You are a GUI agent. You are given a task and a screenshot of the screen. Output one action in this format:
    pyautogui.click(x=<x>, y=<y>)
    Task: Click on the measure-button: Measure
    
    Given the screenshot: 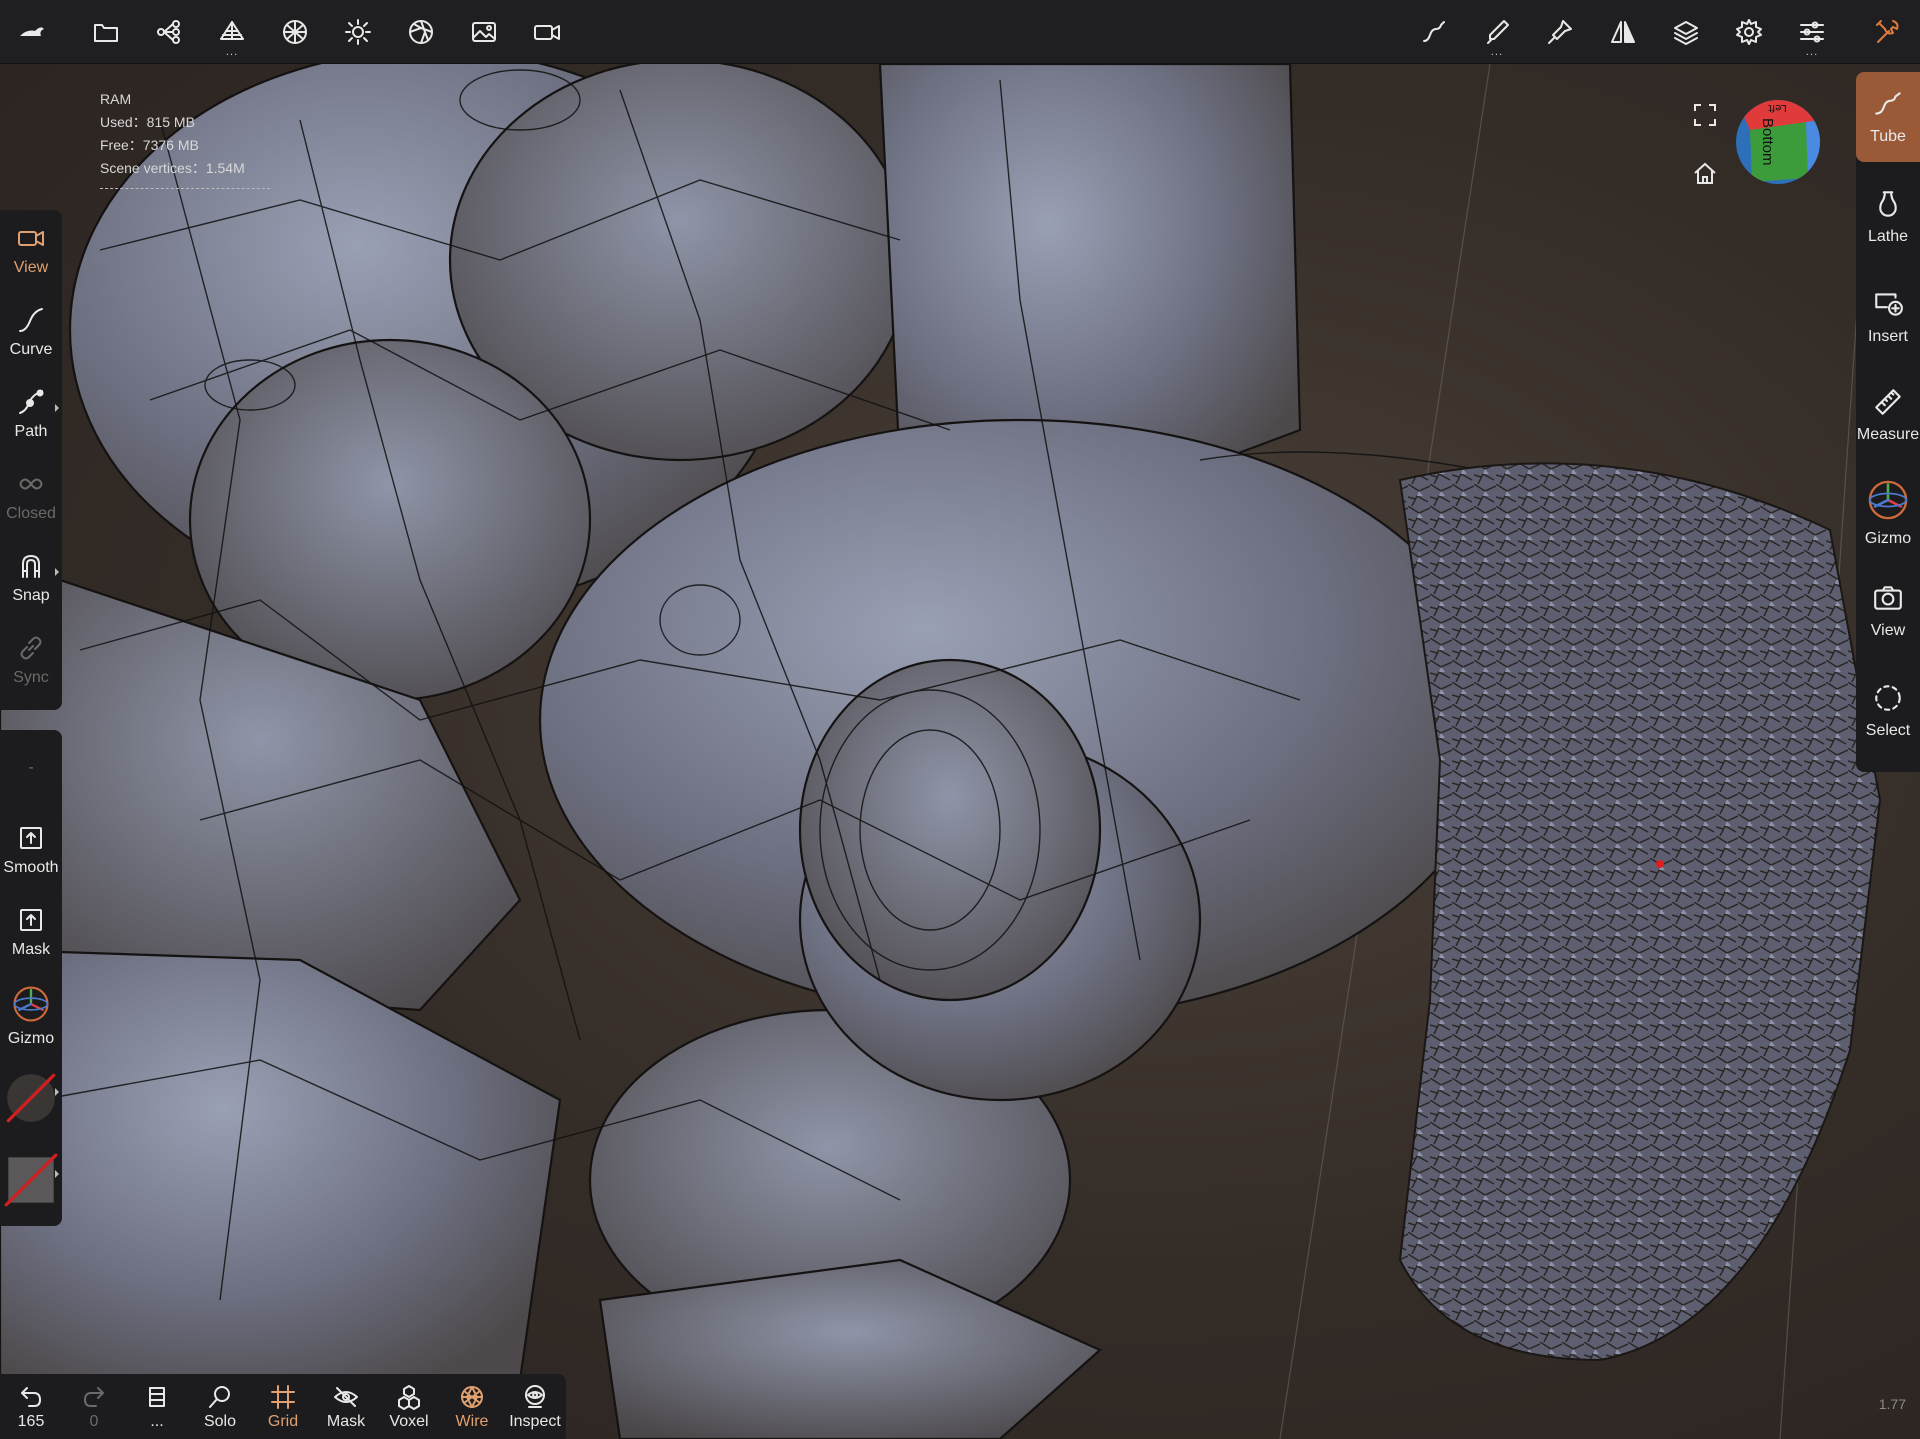 What is the action you would take?
    pyautogui.click(x=1888, y=415)
    